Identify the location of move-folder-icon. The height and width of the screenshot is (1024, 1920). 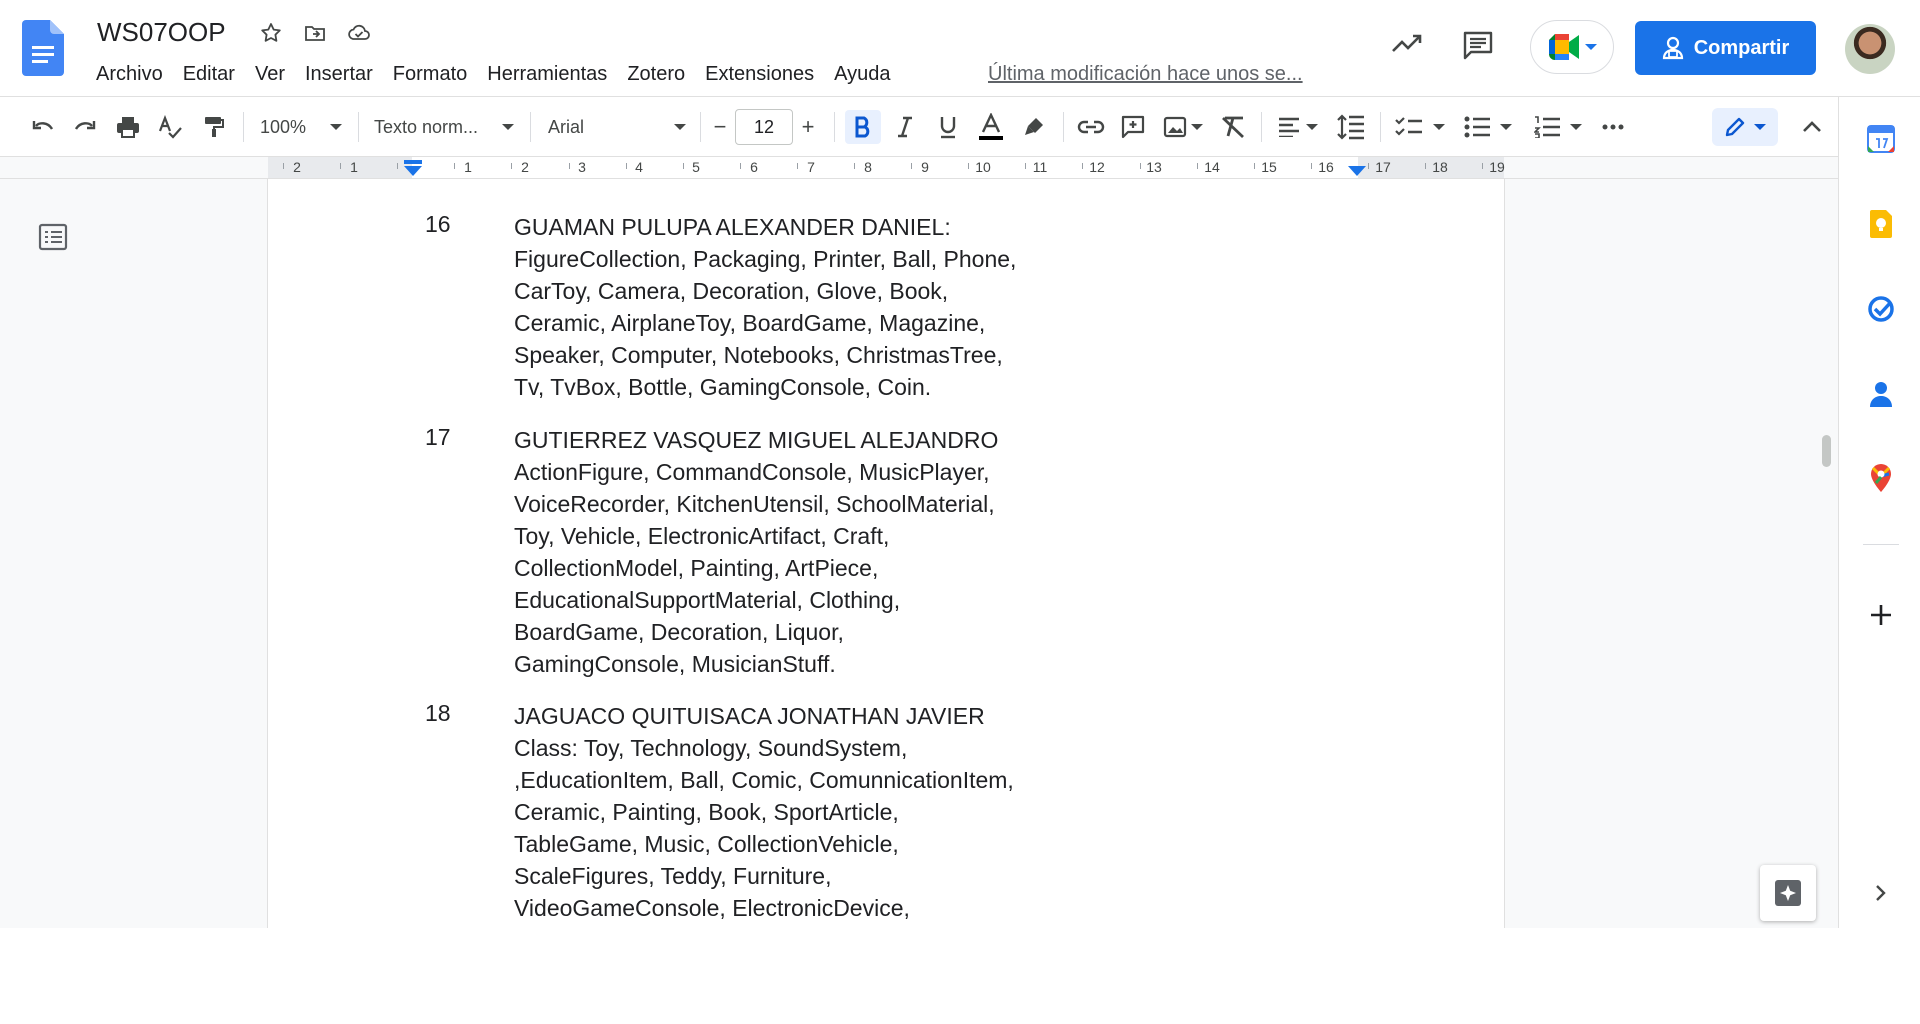
(315, 33).